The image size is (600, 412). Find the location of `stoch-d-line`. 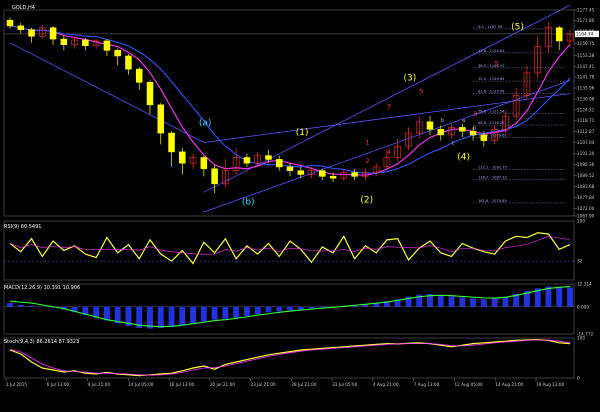

stoch-d-line is located at coordinates (290, 357).